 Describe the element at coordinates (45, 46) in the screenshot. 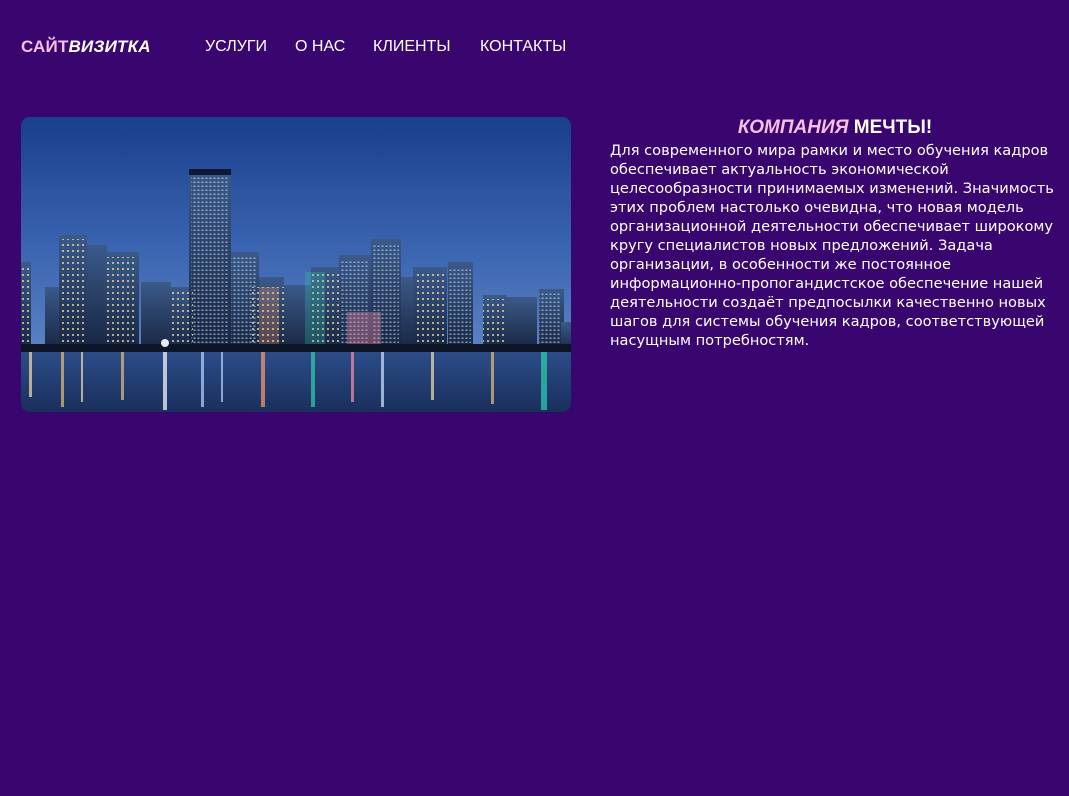

I see `logo-part-1: САЙТ` at that location.